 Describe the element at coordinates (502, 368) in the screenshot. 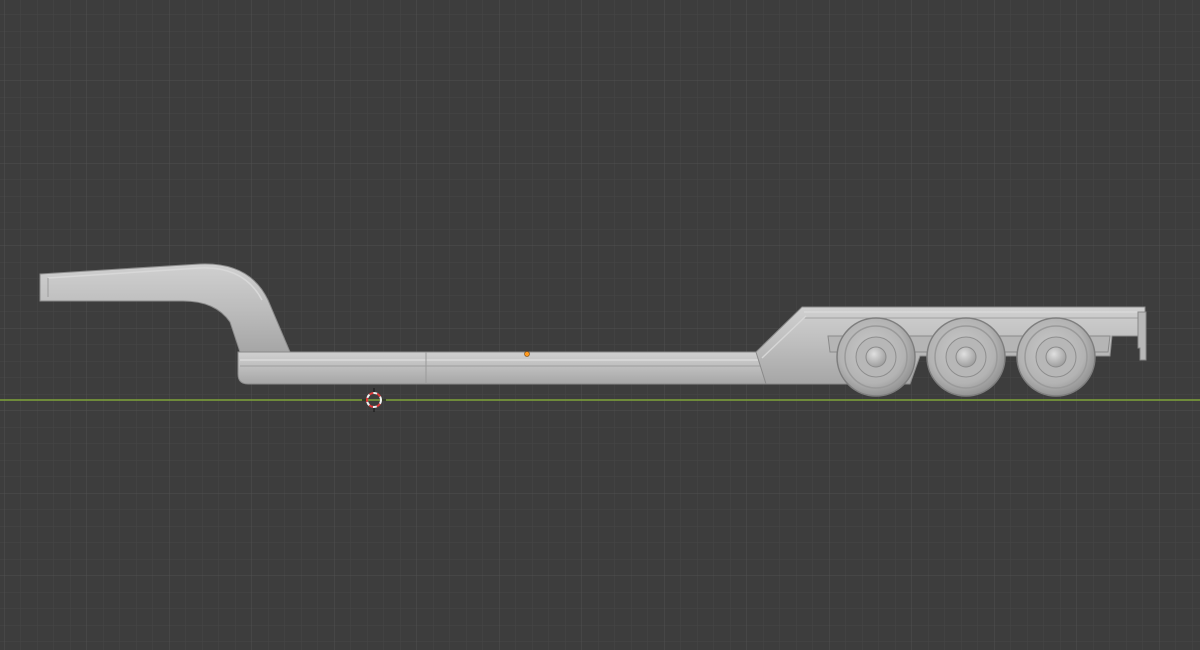

I see `trailer-deck` at that location.